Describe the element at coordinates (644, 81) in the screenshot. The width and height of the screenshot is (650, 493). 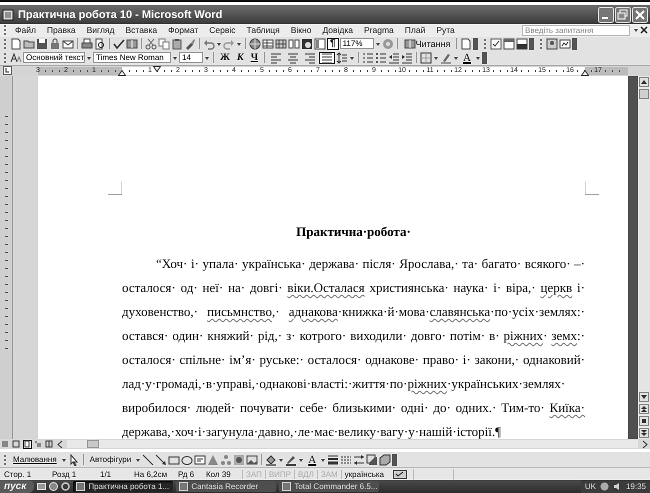
I see `scroll-up-icon` at that location.